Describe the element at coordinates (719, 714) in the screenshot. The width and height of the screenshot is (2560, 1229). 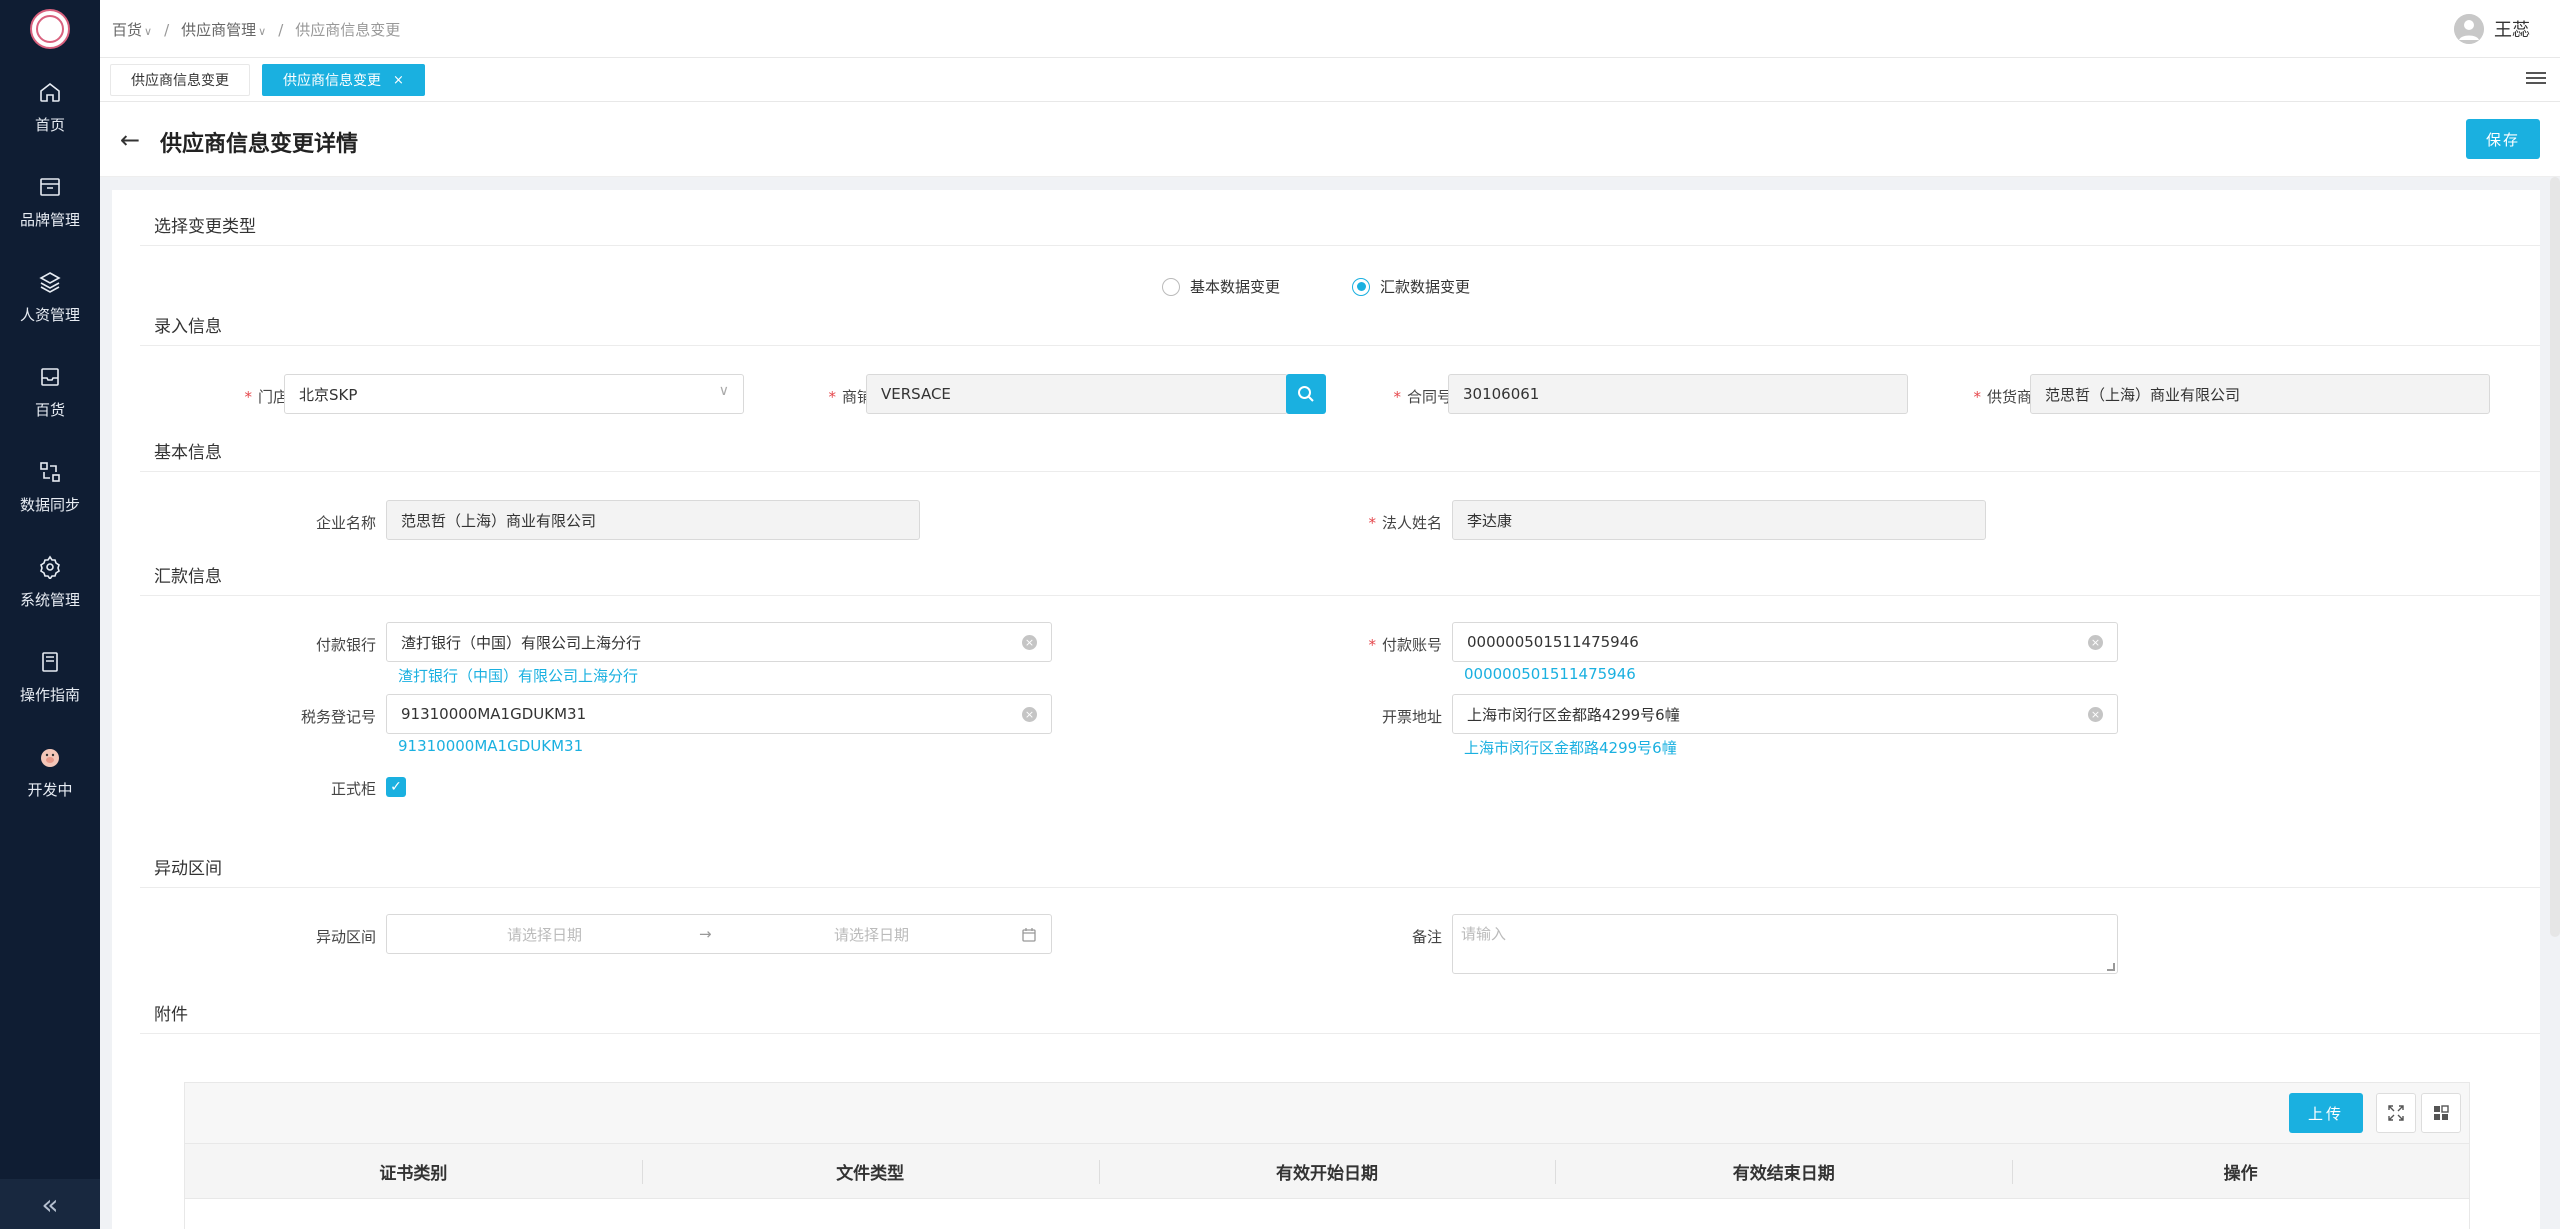
I see `tax-registration-input: 91310000MA1GDUKM31 ×` at that location.